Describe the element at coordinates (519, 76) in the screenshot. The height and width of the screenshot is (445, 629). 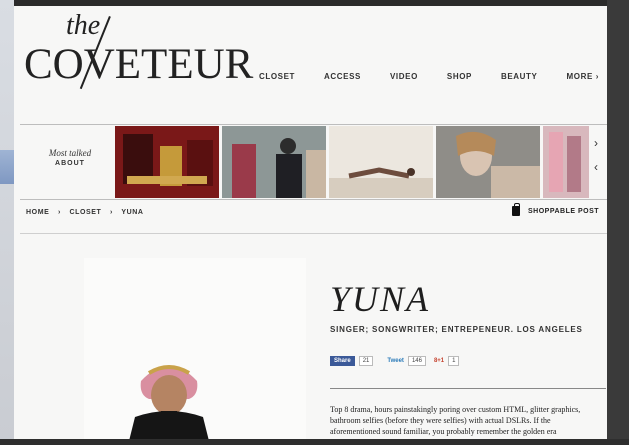
I see `nav-beauty: BEAUTY` at that location.